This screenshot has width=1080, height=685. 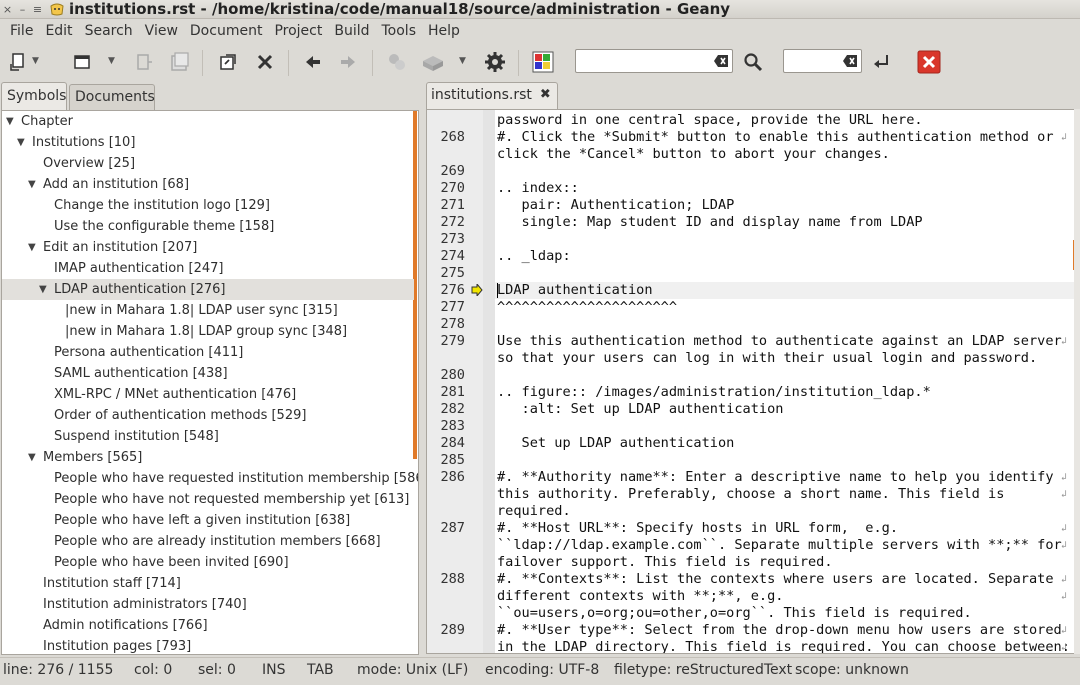 I want to click on save-all-button, so click(x=180, y=62).